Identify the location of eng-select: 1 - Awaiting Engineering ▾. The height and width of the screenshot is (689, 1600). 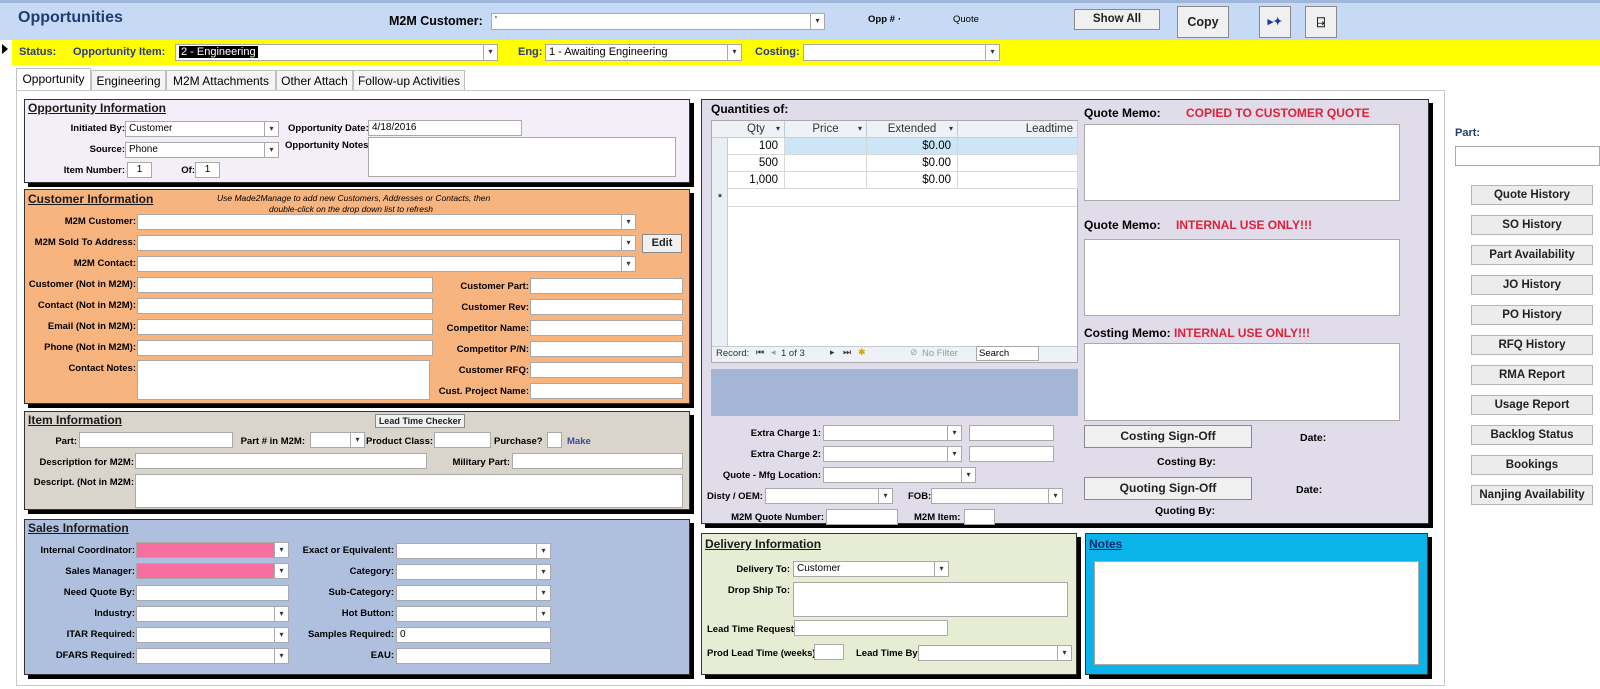
(643, 52).